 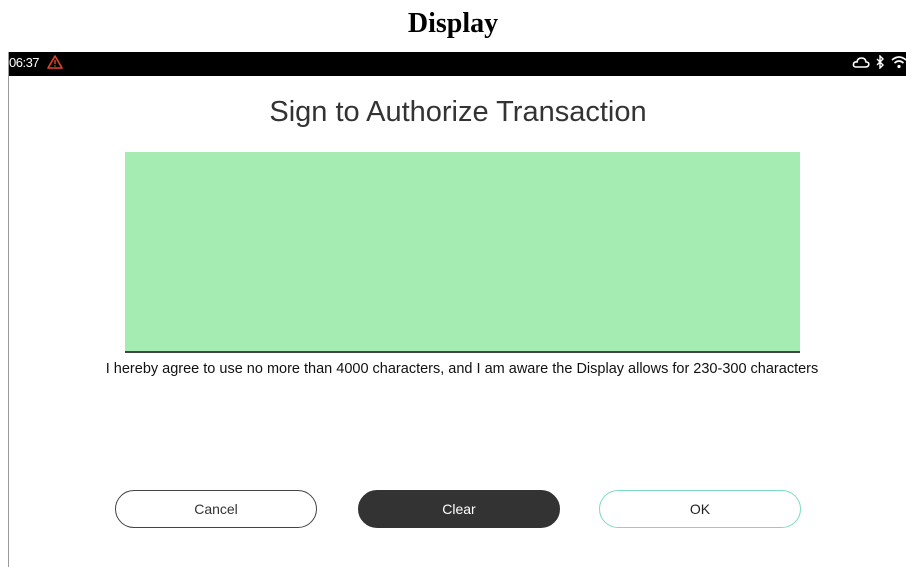 I want to click on bluetooth-icon, so click(x=880, y=64).